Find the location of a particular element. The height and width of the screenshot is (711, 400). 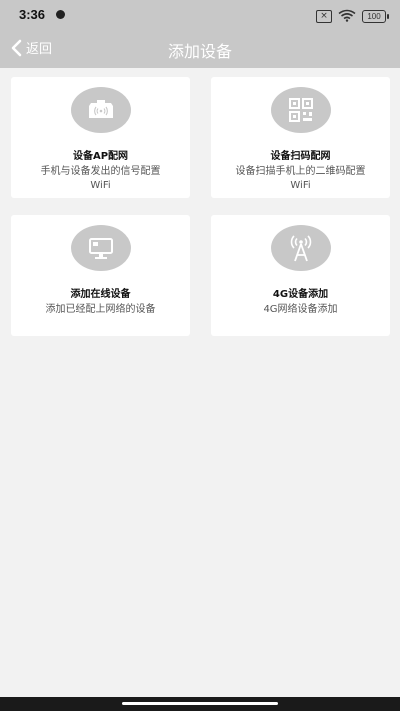

online-device-card: 添加在线设备 添加已经配上网络的设备 is located at coordinates (100, 275).